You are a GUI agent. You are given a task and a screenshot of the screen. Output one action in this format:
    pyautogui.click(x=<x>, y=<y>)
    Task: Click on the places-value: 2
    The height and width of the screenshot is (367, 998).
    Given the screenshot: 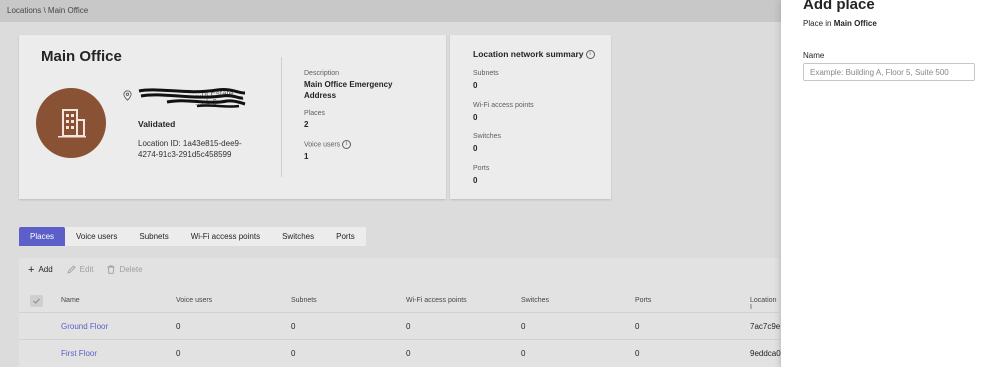 What is the action you would take?
    pyautogui.click(x=306, y=124)
    